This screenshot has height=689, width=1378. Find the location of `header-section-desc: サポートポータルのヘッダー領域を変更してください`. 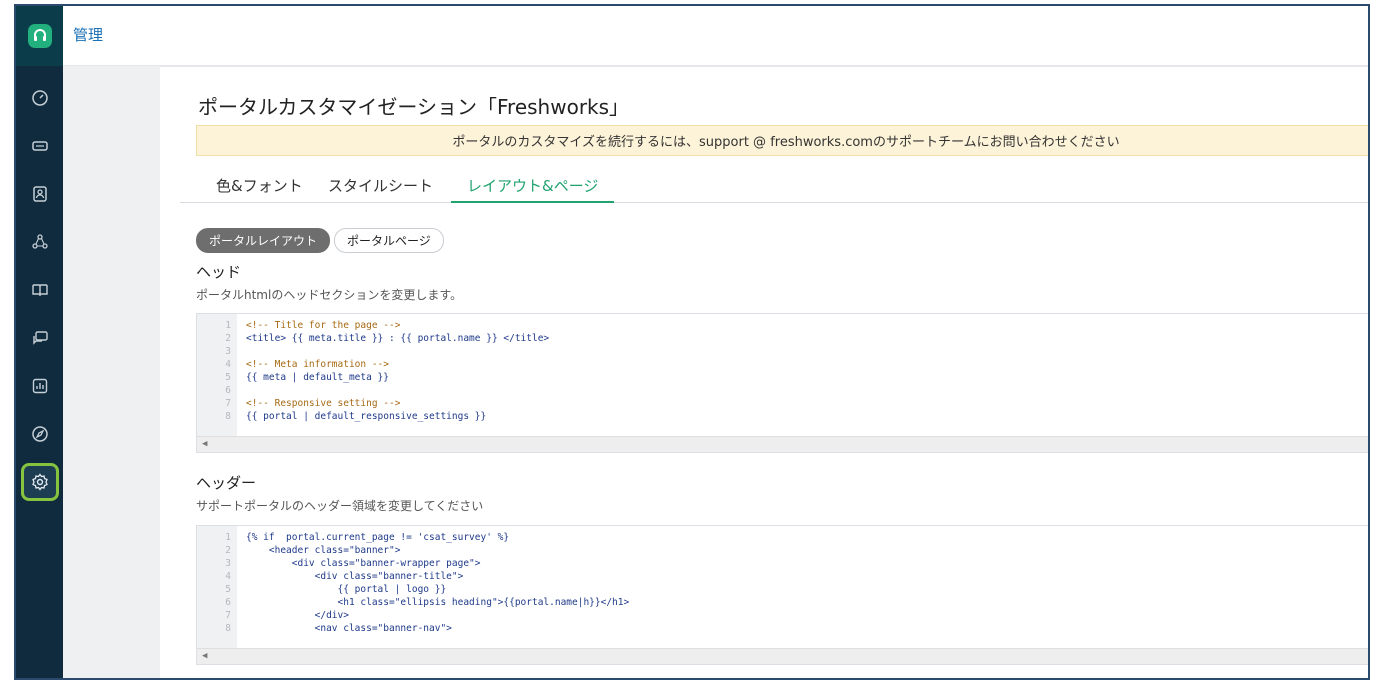

header-section-desc: サポートポータルのヘッダー領域を変更してください is located at coordinates (340, 506).